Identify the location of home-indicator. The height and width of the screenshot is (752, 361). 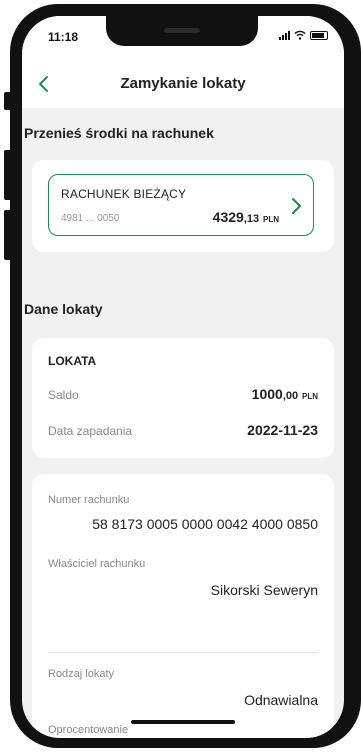
(183, 722).